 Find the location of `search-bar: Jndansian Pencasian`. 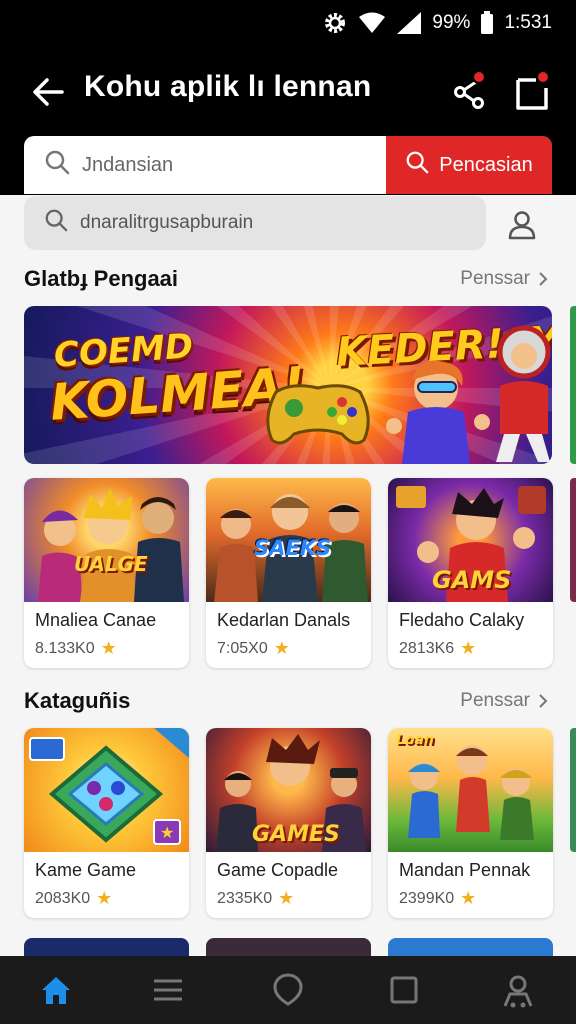

search-bar: Jndansian Pencasian is located at coordinates (288, 165).